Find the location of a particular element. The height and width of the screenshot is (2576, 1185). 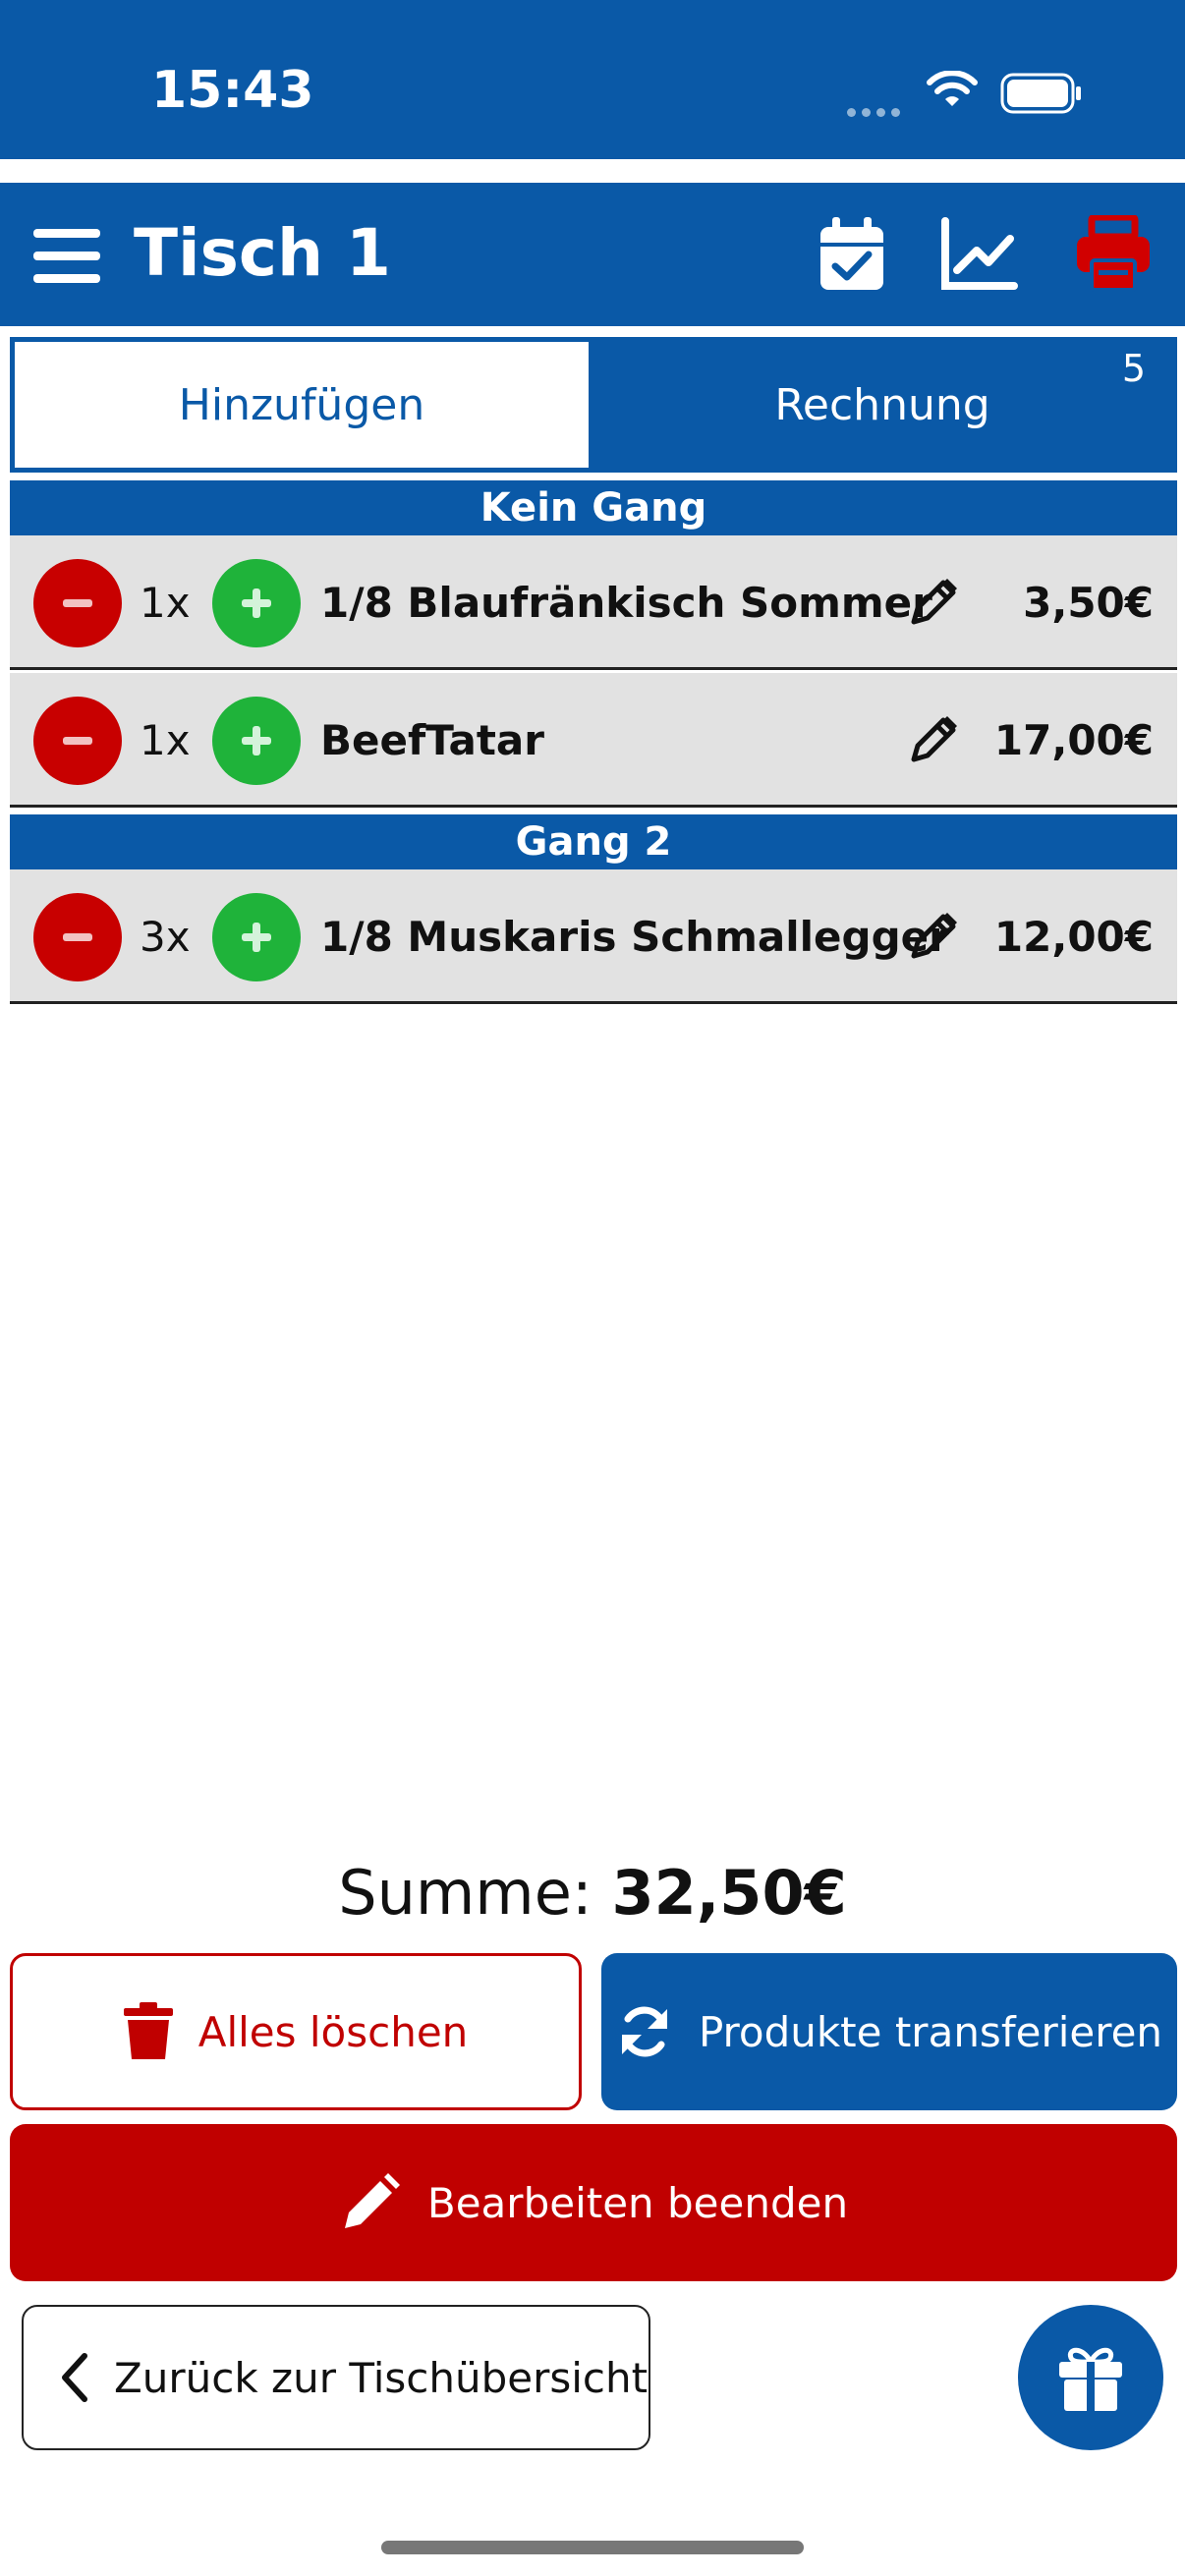

item-name: BeefTatar is located at coordinates (432, 740).